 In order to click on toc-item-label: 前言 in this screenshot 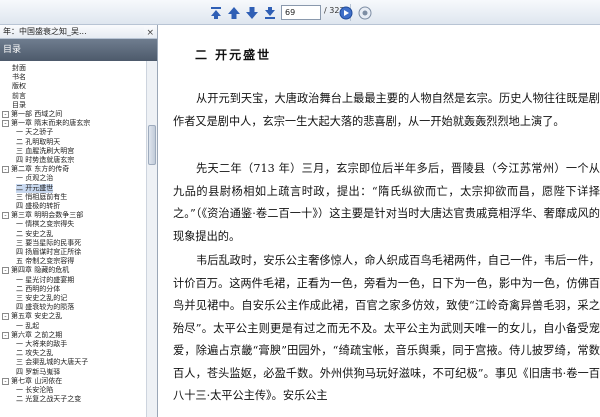, I will do `click(19, 95)`.